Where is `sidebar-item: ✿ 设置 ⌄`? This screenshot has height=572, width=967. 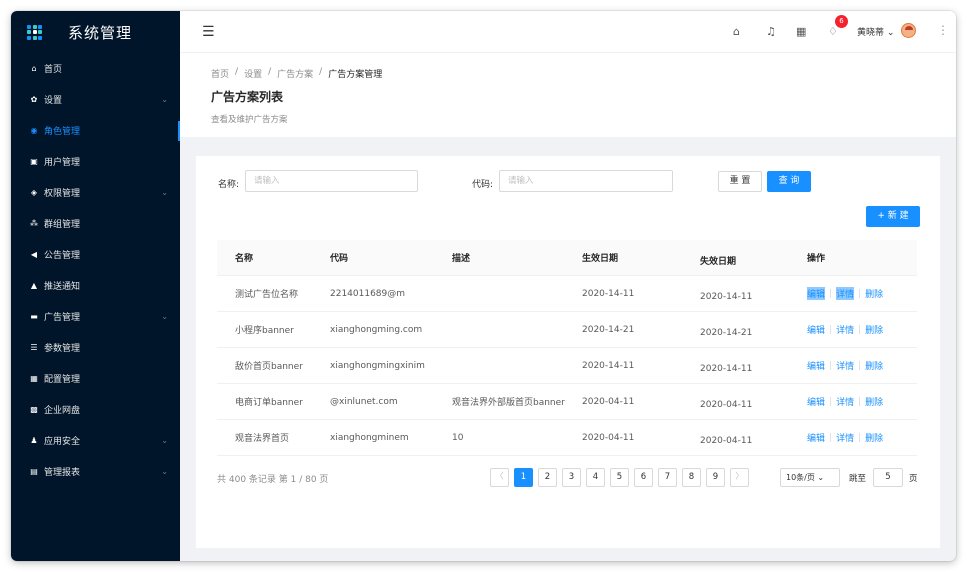 sidebar-item: ✿ 设置 ⌄ is located at coordinates (95, 99).